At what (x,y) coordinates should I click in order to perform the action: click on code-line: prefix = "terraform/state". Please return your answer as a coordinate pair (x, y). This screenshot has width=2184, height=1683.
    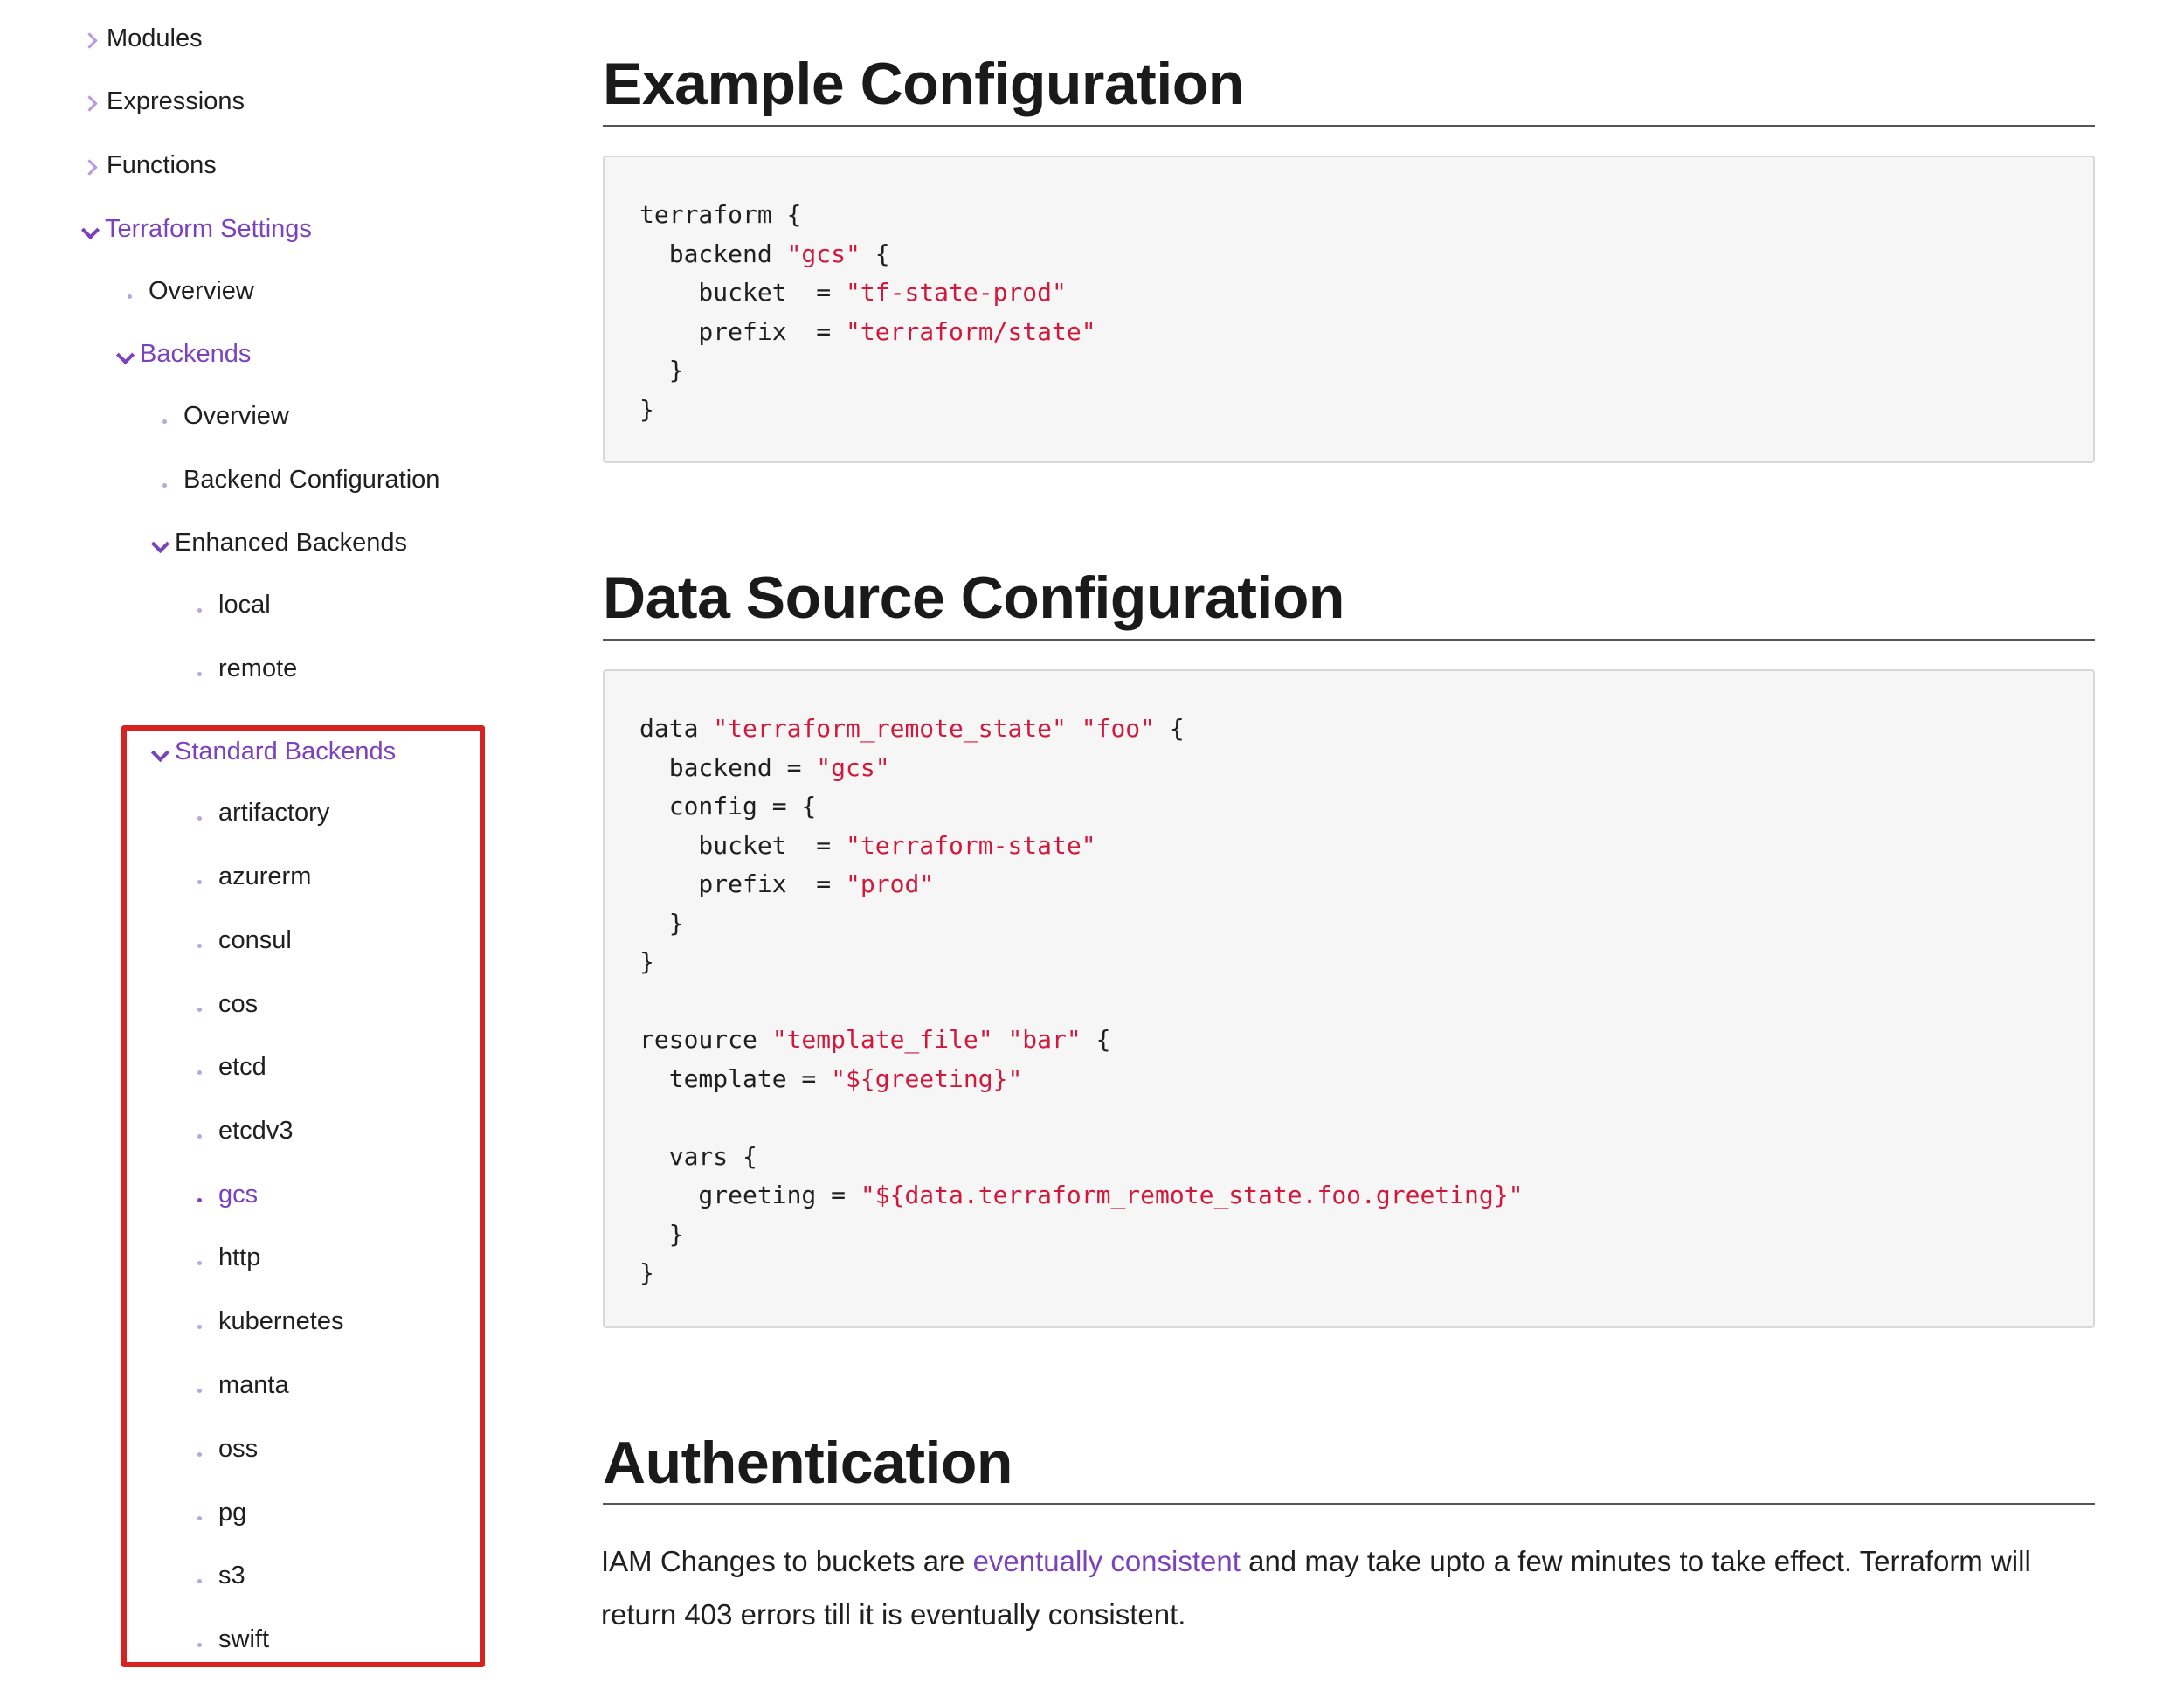
    Looking at the image, I should click on (1348, 332).